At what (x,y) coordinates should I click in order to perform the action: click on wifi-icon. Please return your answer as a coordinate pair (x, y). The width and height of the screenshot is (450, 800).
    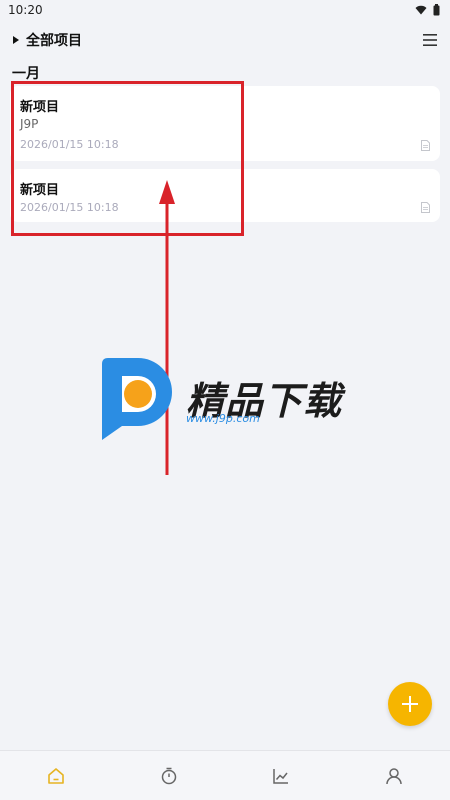
    Looking at the image, I should click on (421, 10).